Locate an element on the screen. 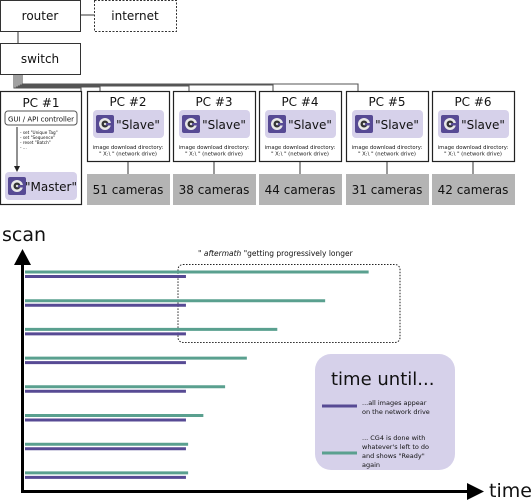  x-axis-arrow-icon is located at coordinates (475, 491).